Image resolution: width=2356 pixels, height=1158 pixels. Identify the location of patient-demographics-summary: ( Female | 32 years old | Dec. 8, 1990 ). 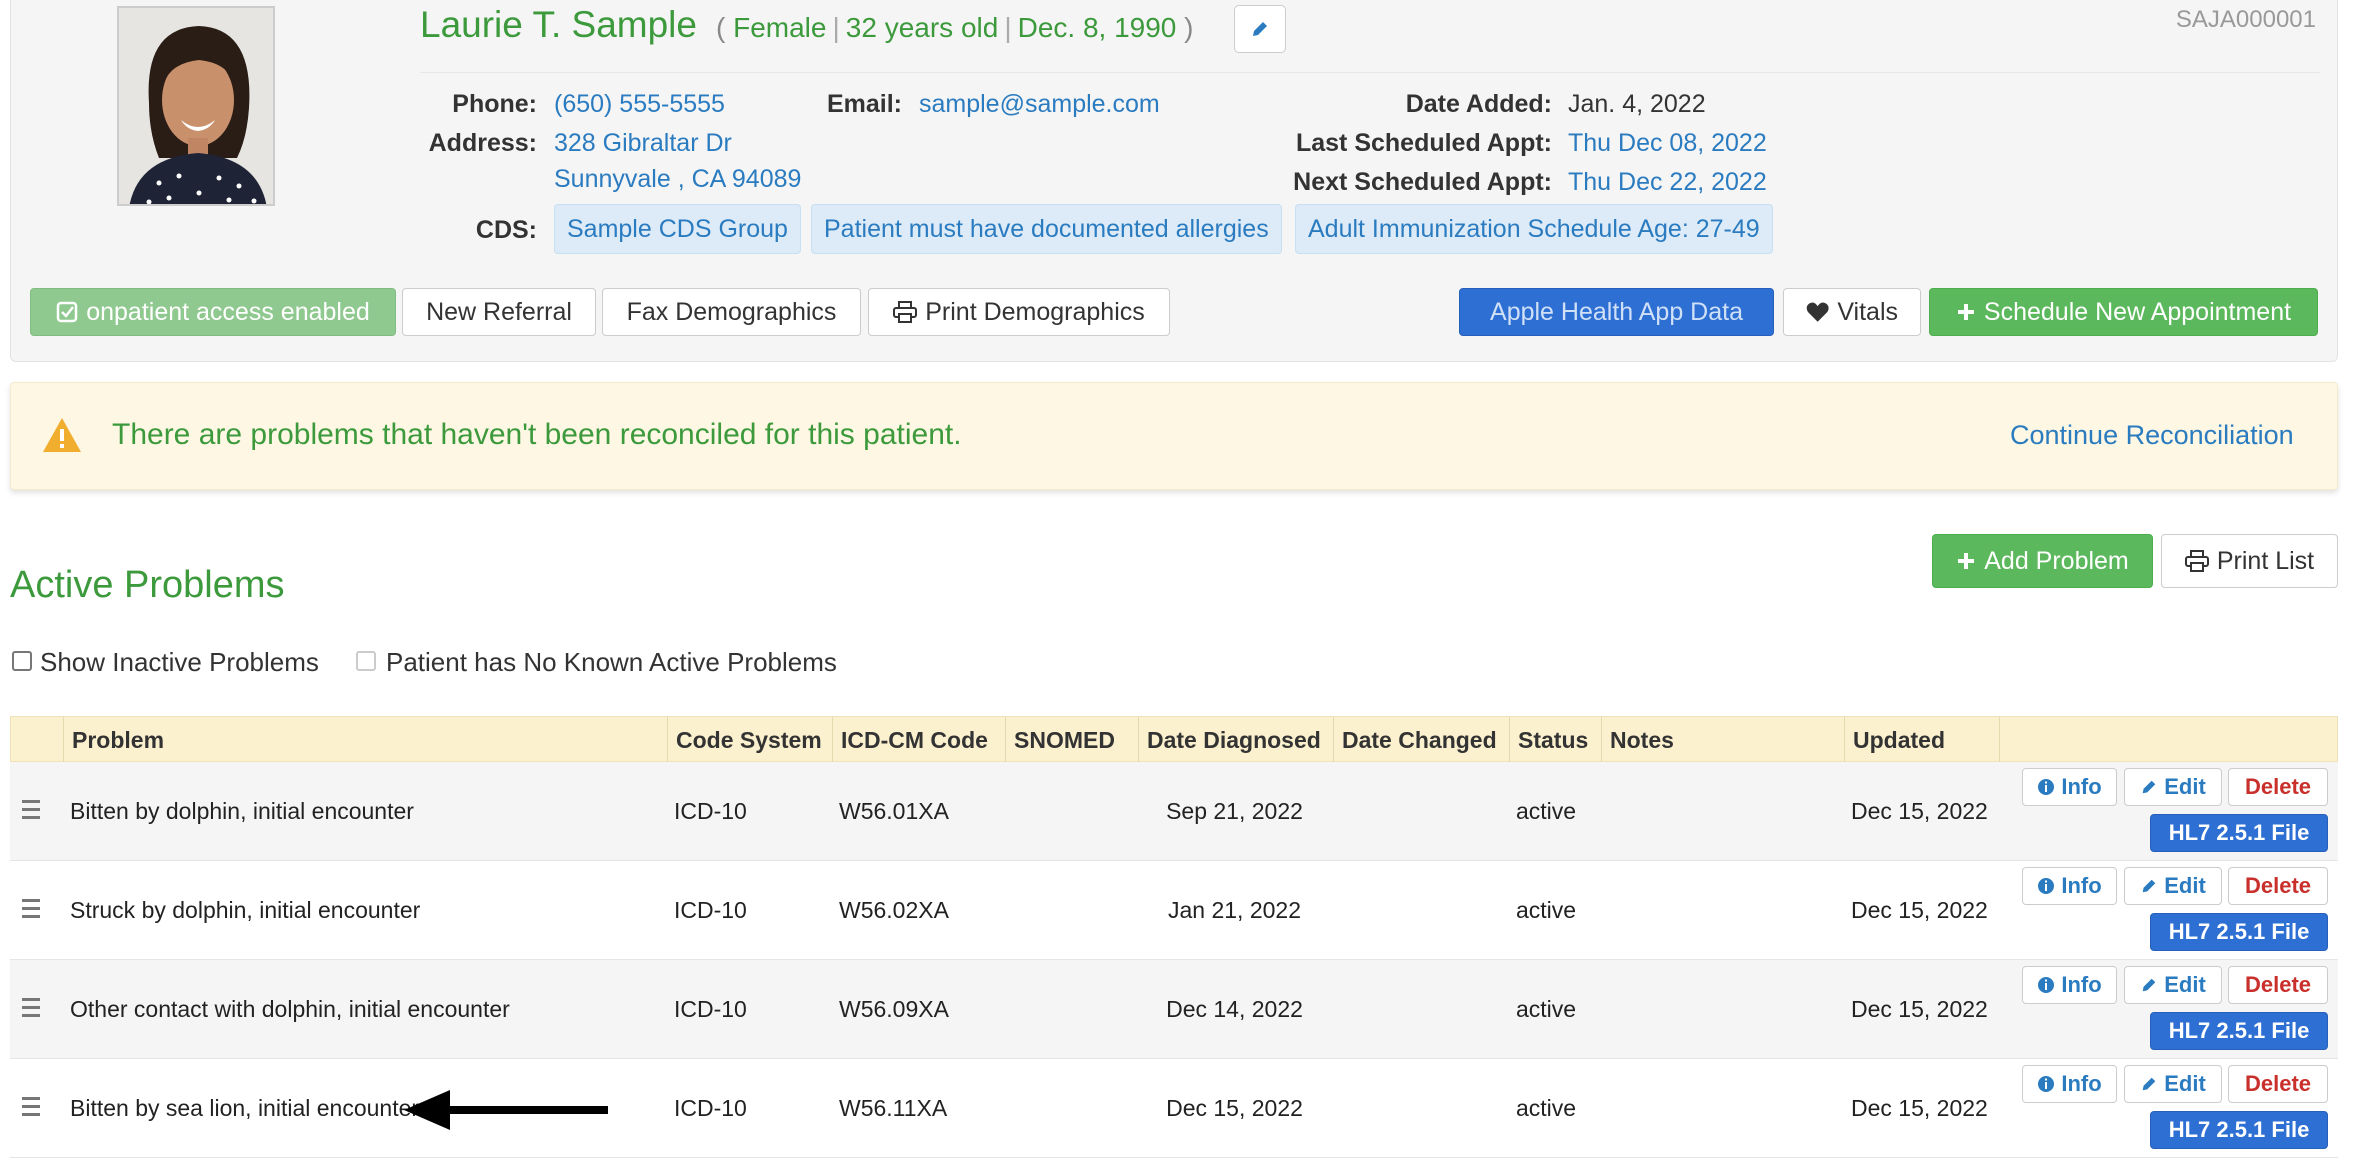
(955, 27).